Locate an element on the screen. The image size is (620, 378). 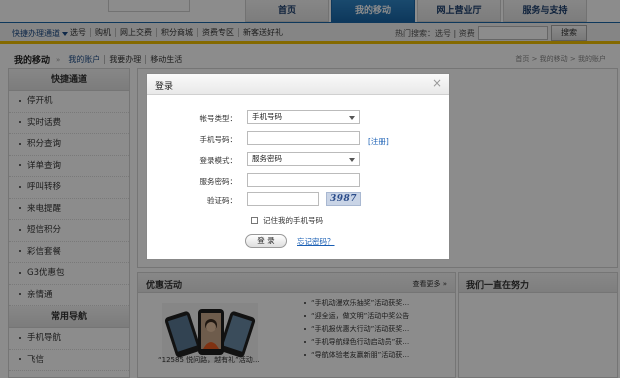
account-type-label: 帐号类型： is located at coordinates (218, 118).